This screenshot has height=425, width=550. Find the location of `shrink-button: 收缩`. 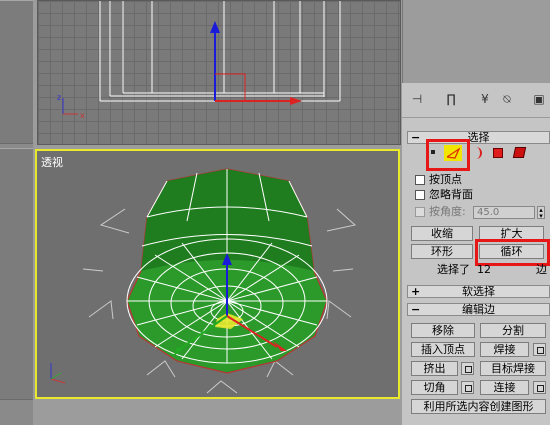

shrink-button: 收缩 is located at coordinates (442, 233).